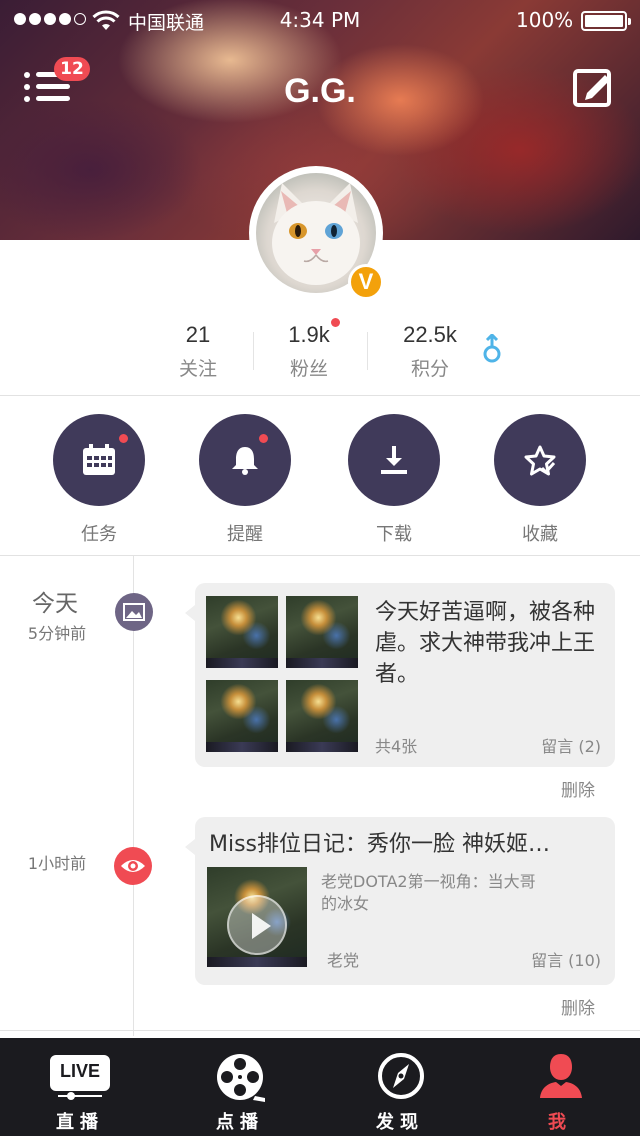 This screenshot has height=1136, width=640. What do you see at coordinates (197, 369) in the screenshot?
I see `stat-label: 关注` at bounding box center [197, 369].